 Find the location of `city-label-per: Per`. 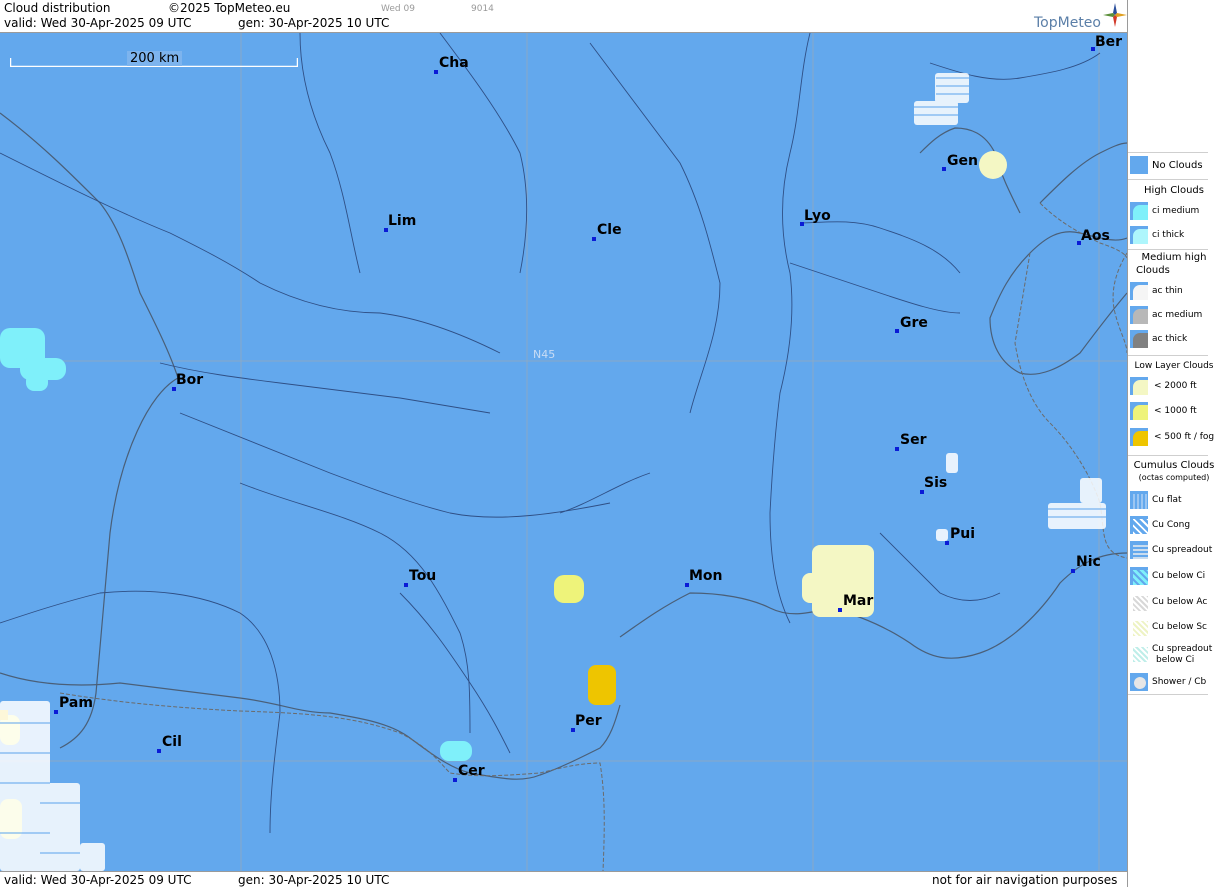

city-label-per: Per is located at coordinates (588, 721).